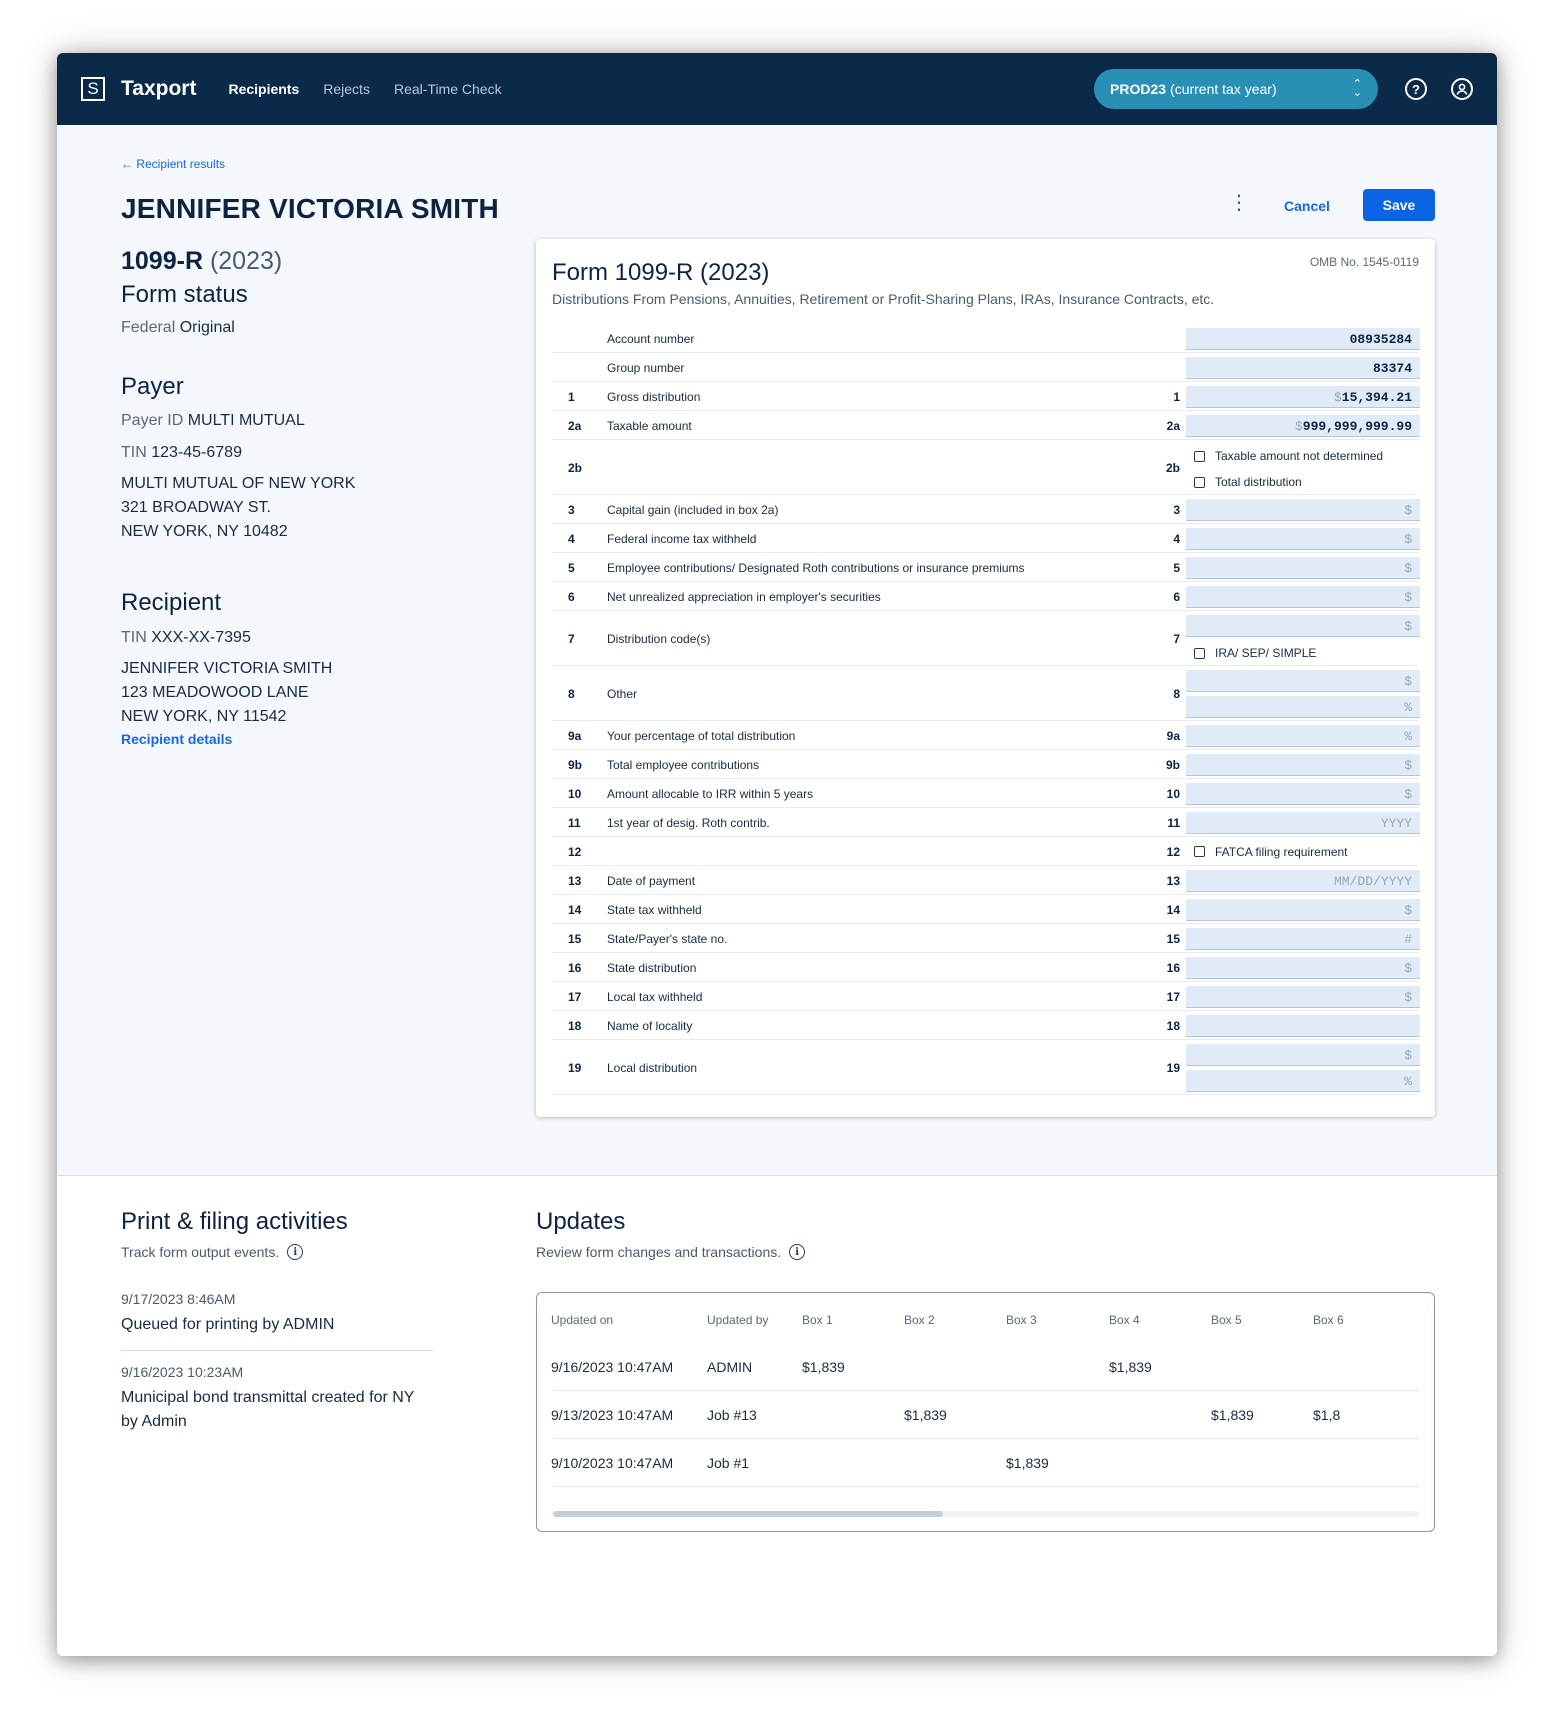  What do you see at coordinates (1303, 509) in the screenshot?
I see `box-3-input: $` at bounding box center [1303, 509].